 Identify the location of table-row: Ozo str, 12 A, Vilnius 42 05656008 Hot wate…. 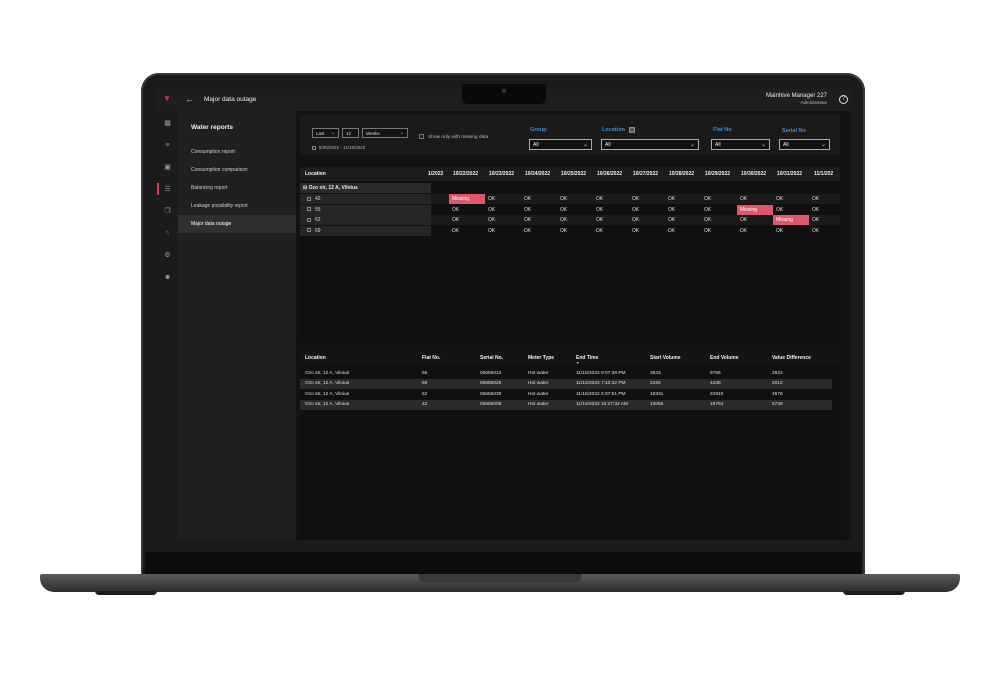
(566, 404).